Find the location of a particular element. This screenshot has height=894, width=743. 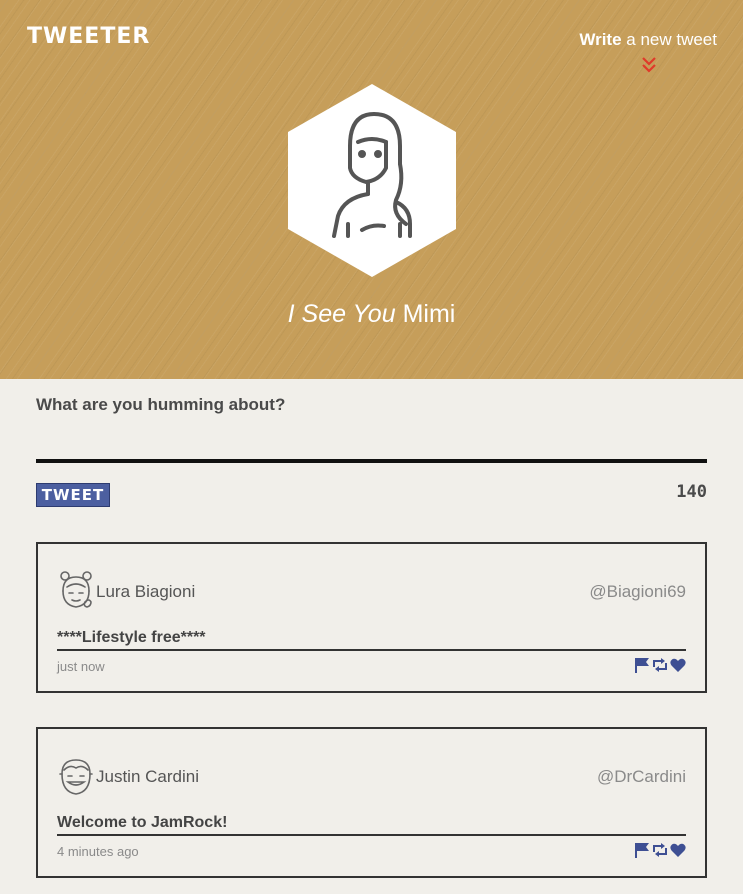

tweet-content: ****Lifestyle free**** is located at coordinates (371, 640).